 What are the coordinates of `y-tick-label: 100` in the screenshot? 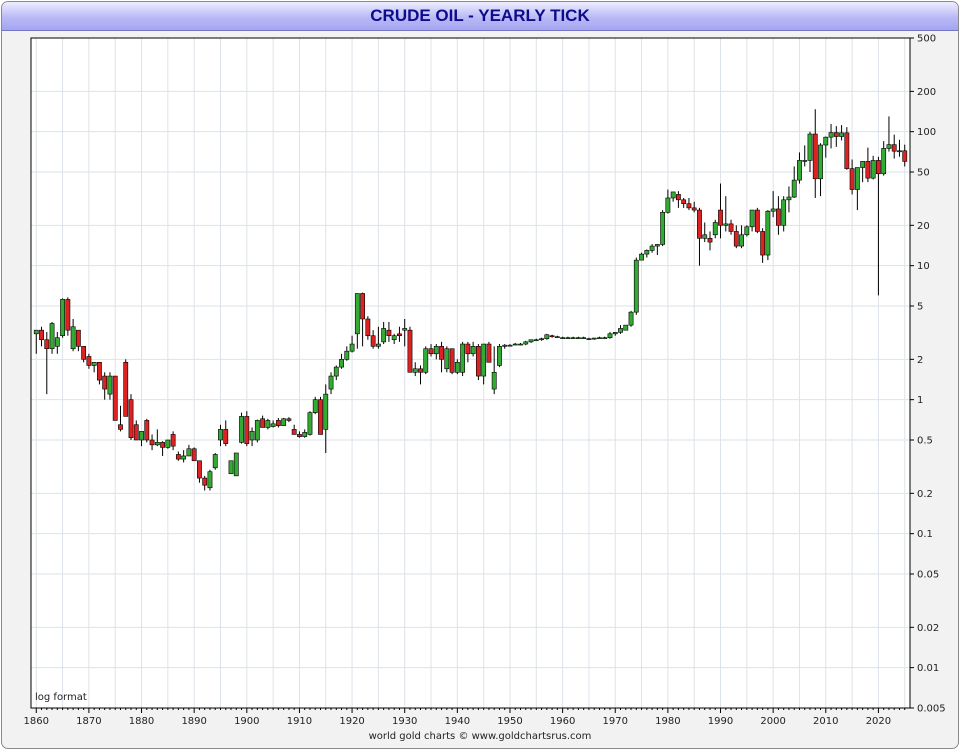 It's located at (926, 132).